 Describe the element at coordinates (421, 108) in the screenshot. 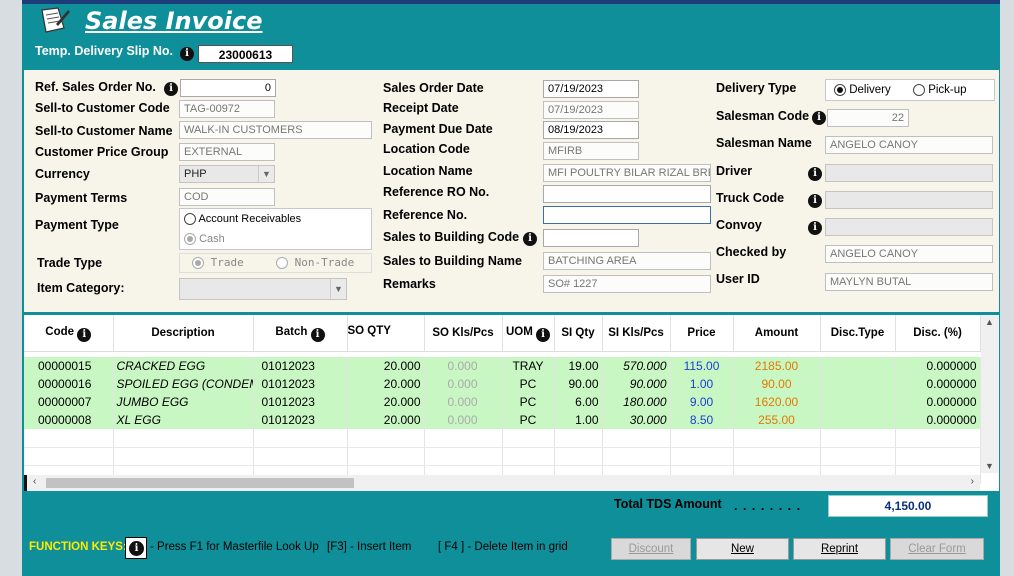

I see `receipt-label: Receipt Date` at that location.